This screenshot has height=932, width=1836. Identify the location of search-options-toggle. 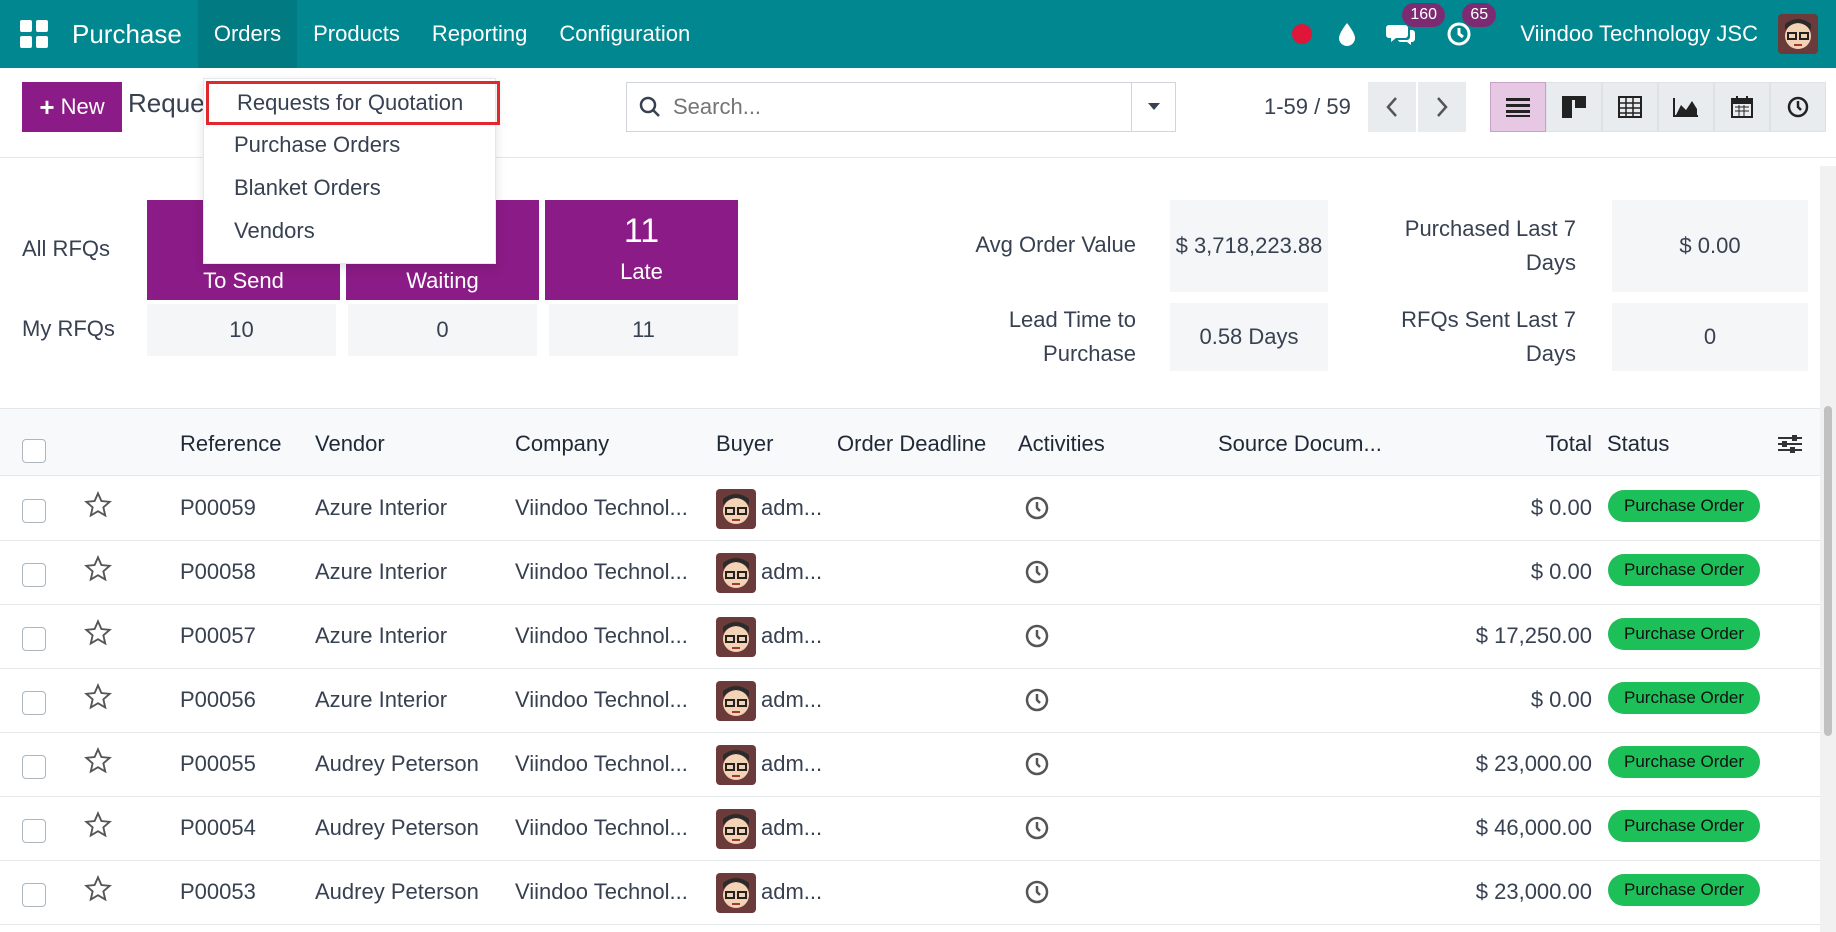
(1153, 107).